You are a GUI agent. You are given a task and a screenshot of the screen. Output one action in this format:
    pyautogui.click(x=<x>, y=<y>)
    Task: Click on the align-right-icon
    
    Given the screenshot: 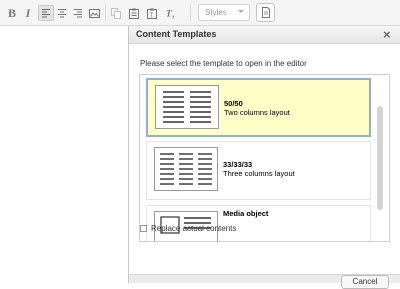 What is the action you would take?
    pyautogui.click(x=78, y=13)
    